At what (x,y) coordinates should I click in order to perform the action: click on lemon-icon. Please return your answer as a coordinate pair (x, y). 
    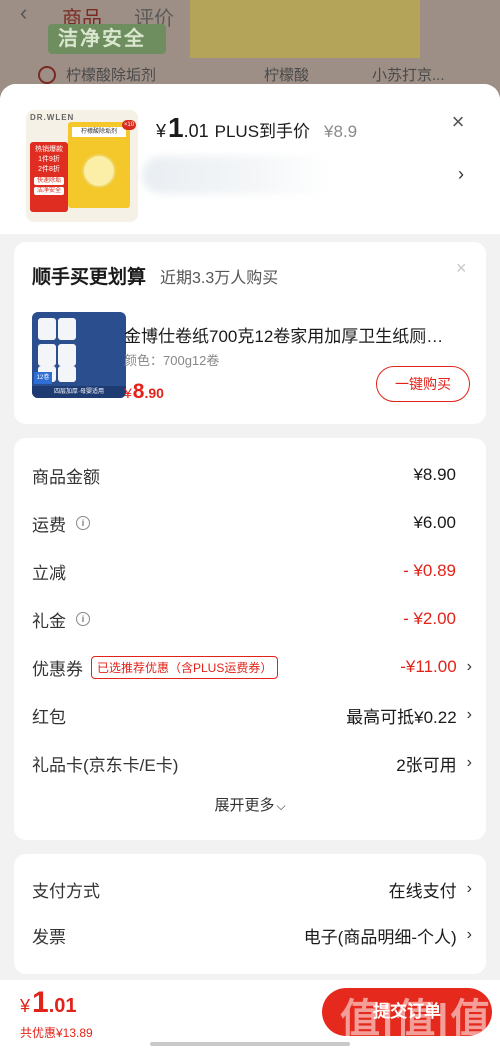
    Looking at the image, I should click on (99, 171).